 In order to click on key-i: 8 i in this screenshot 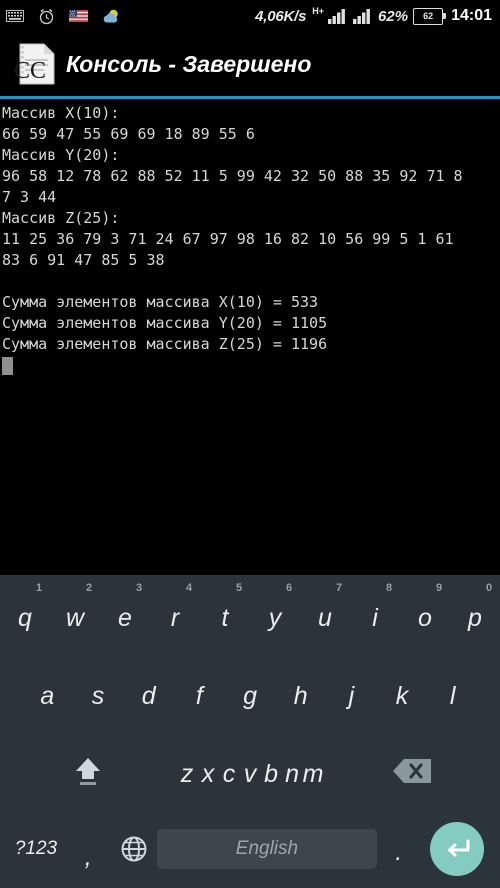, I will do `click(375, 614)`.